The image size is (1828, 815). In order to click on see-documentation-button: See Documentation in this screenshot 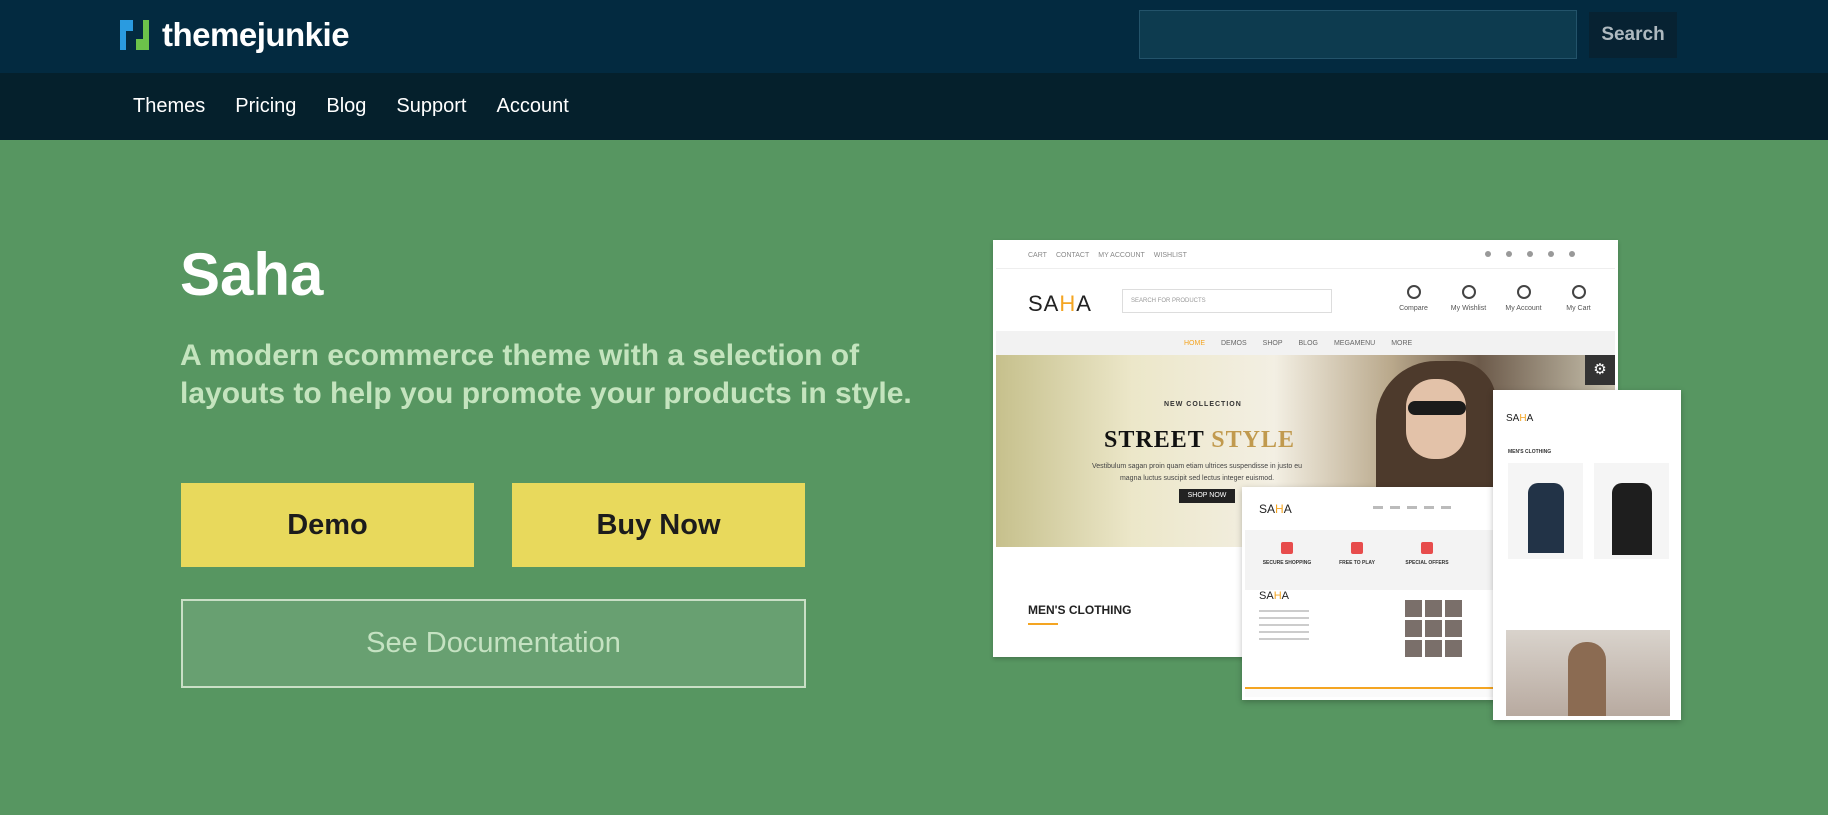, I will do `click(493, 643)`.